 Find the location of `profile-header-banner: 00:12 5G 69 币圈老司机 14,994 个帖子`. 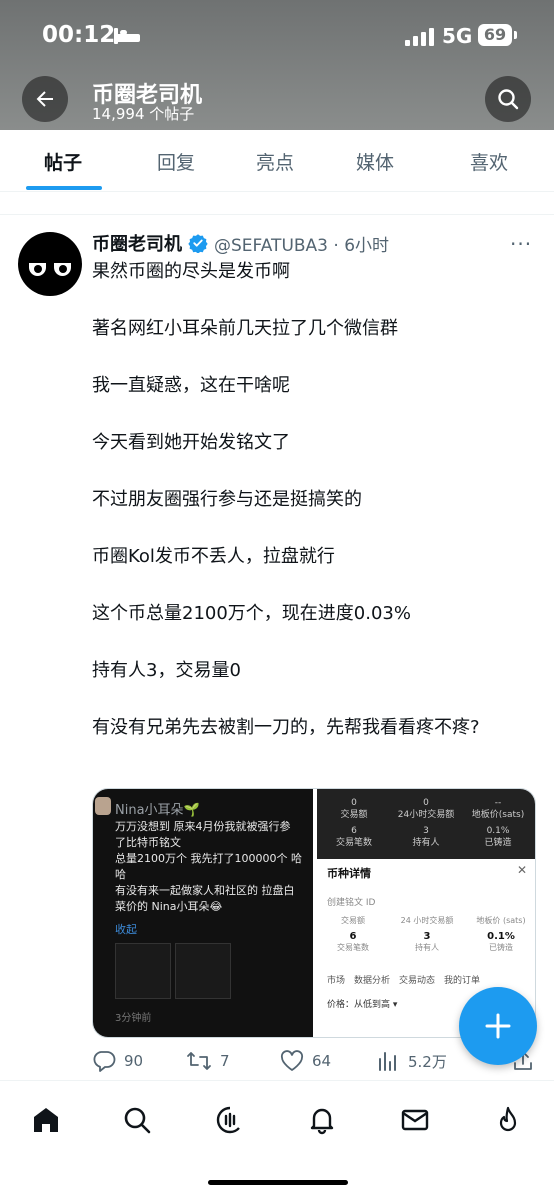

profile-header-banner: 00:12 5G 69 币圈老司机 14,994 个帖子 is located at coordinates (277, 65).